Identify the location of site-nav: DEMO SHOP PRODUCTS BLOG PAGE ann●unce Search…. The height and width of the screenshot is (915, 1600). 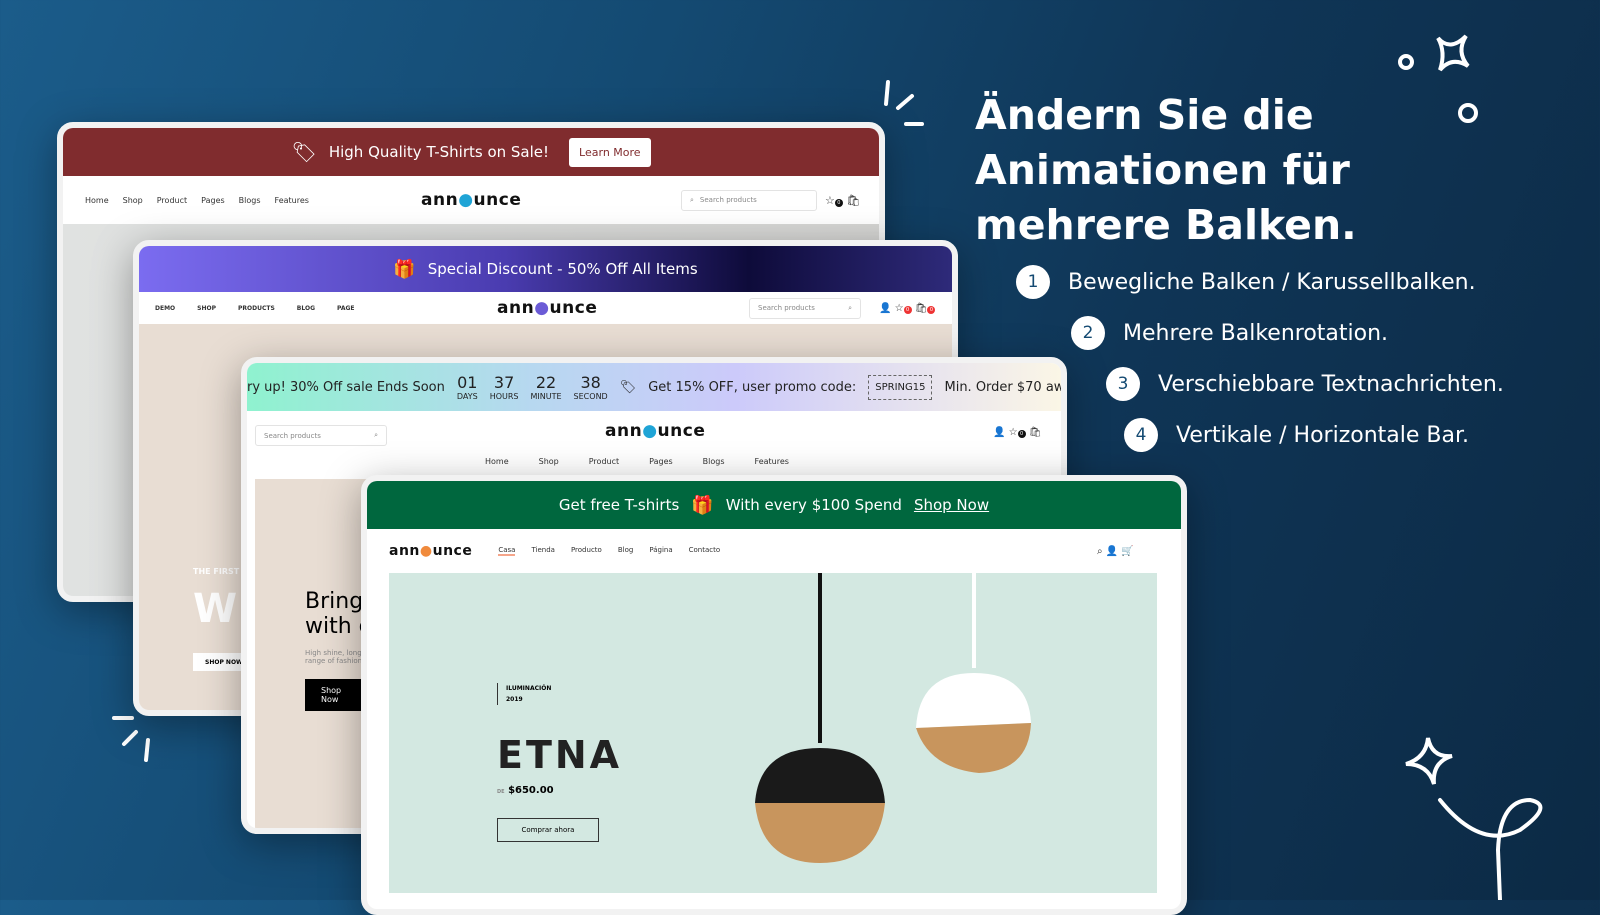
(545, 308).